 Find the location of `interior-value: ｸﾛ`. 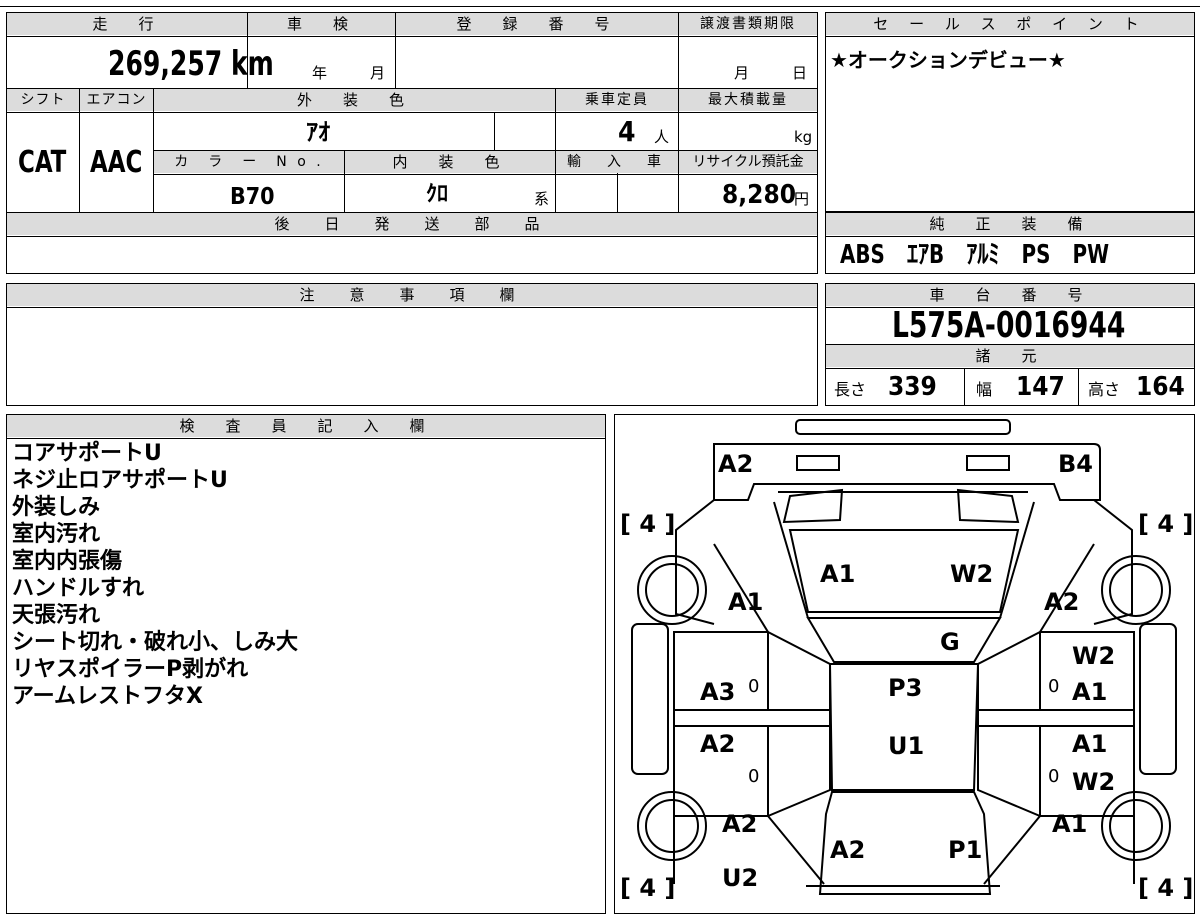

interior-value: ｸﾛ is located at coordinates (437, 194).